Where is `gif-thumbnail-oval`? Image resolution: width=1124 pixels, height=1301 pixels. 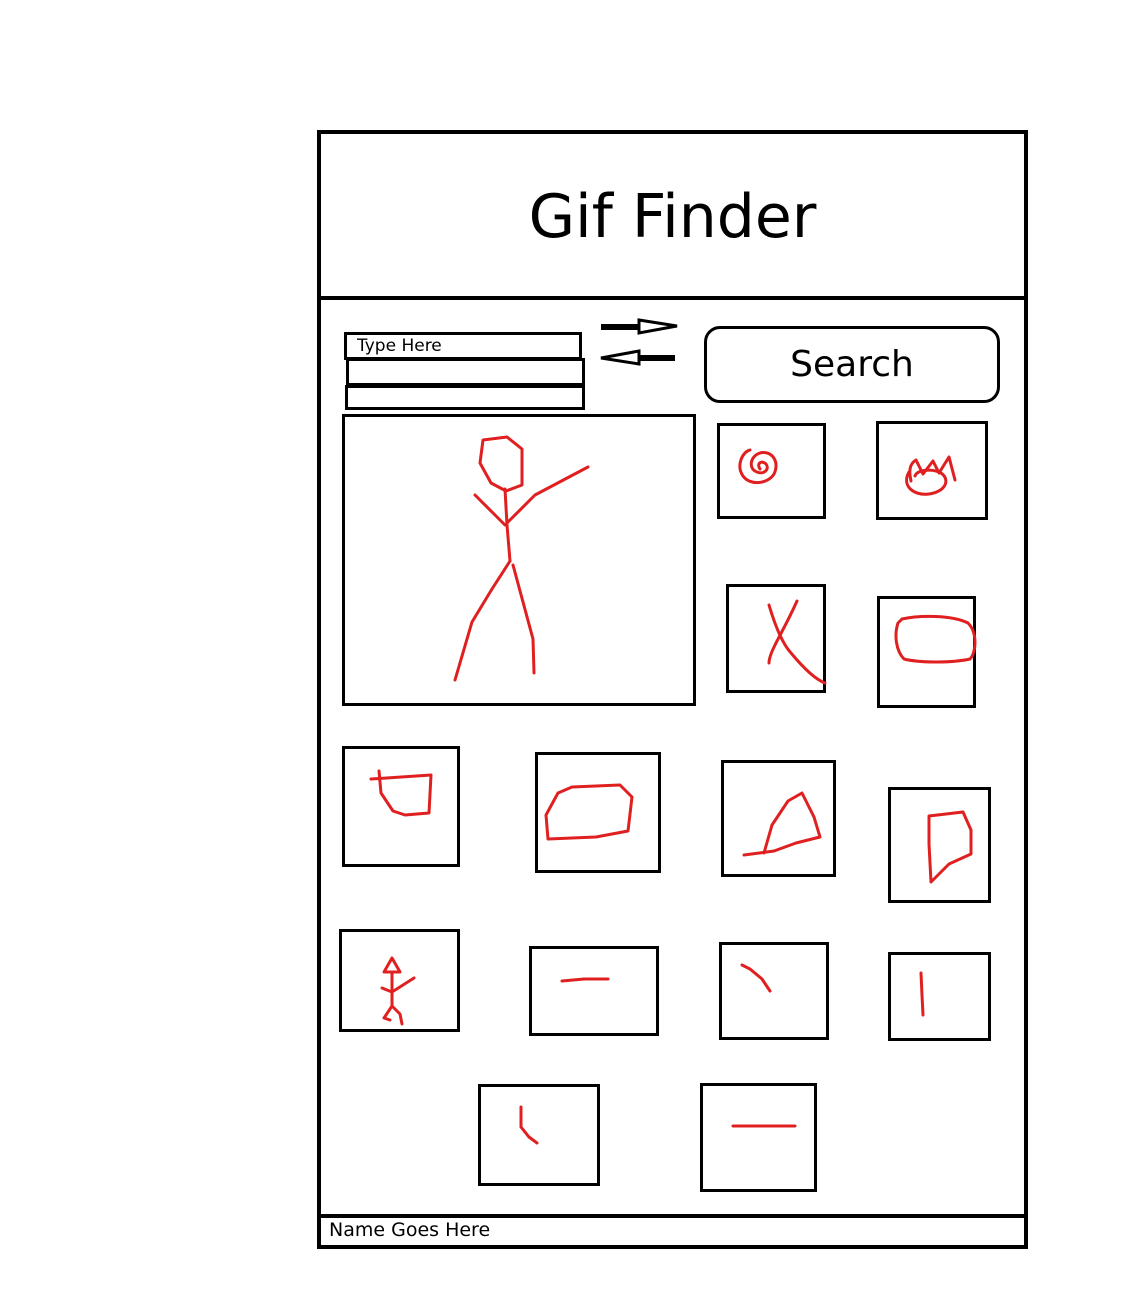 gif-thumbnail-oval is located at coordinates (598, 812).